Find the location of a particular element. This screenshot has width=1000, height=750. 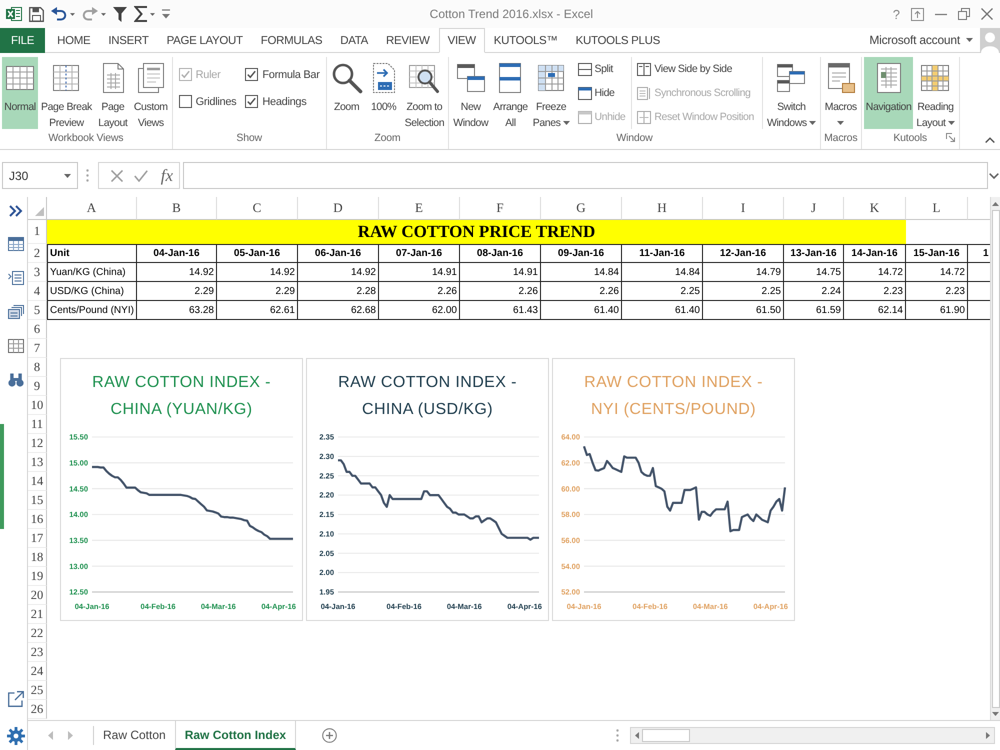

row-header: 24 is located at coordinates (37, 671).